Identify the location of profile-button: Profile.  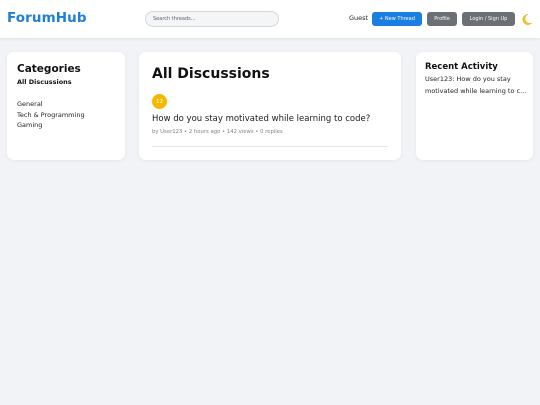
(442, 19).